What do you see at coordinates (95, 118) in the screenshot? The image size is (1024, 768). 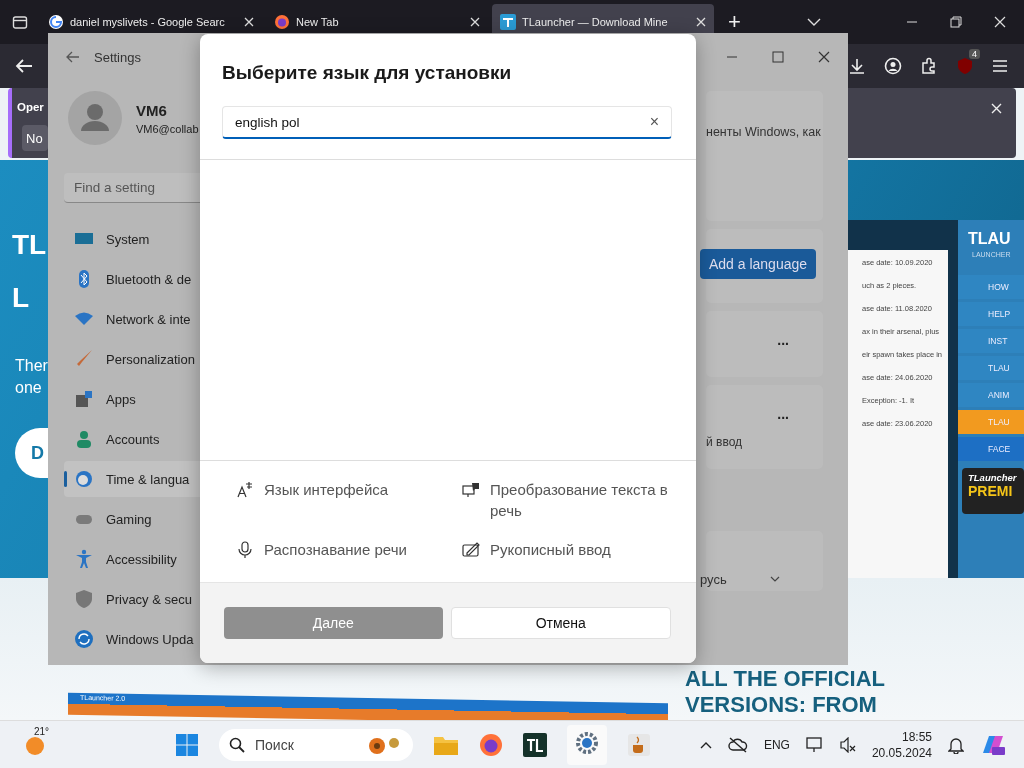 I see `avatar-icon` at bounding box center [95, 118].